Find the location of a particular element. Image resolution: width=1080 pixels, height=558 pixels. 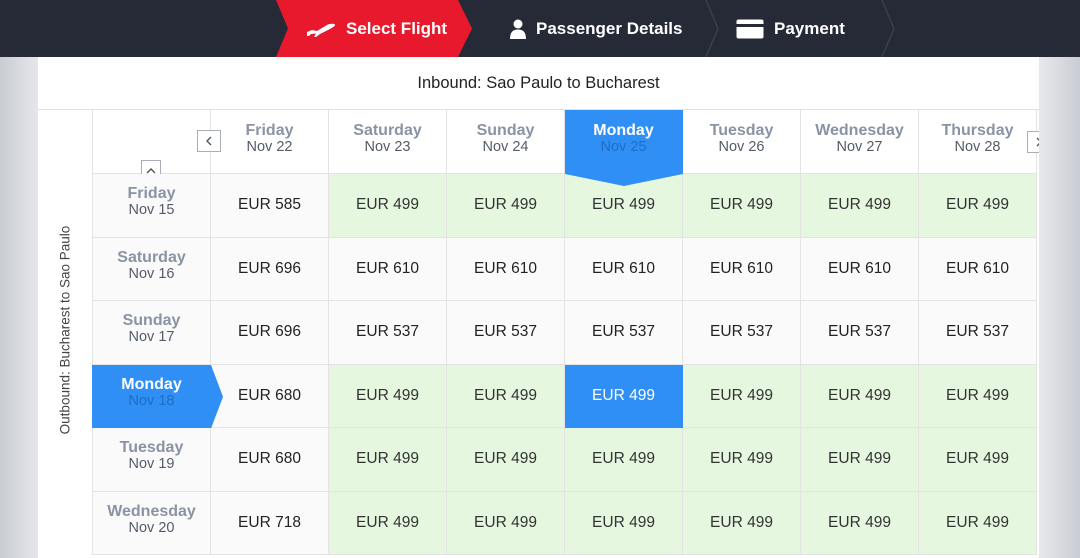

inbound-date-header: Thursday Nov 28 is located at coordinates (978, 142).